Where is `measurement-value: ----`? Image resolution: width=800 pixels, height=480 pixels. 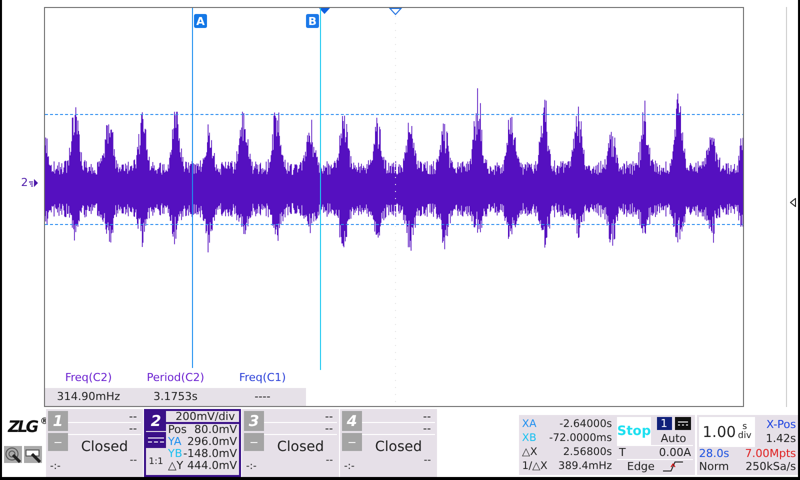 measurement-value: ---- is located at coordinates (262, 397).